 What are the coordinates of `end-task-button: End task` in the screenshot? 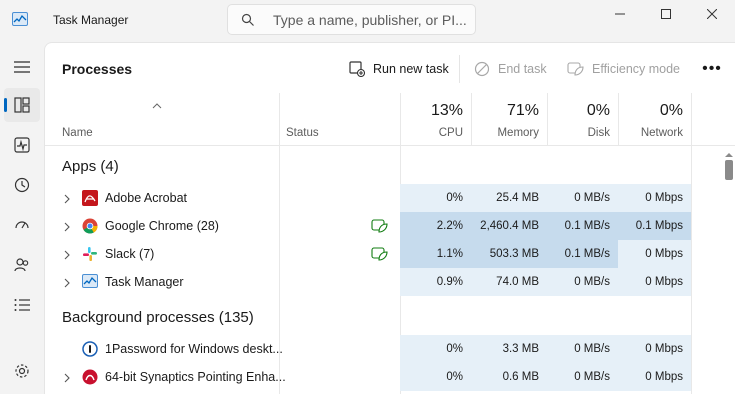 It's located at (510, 69).